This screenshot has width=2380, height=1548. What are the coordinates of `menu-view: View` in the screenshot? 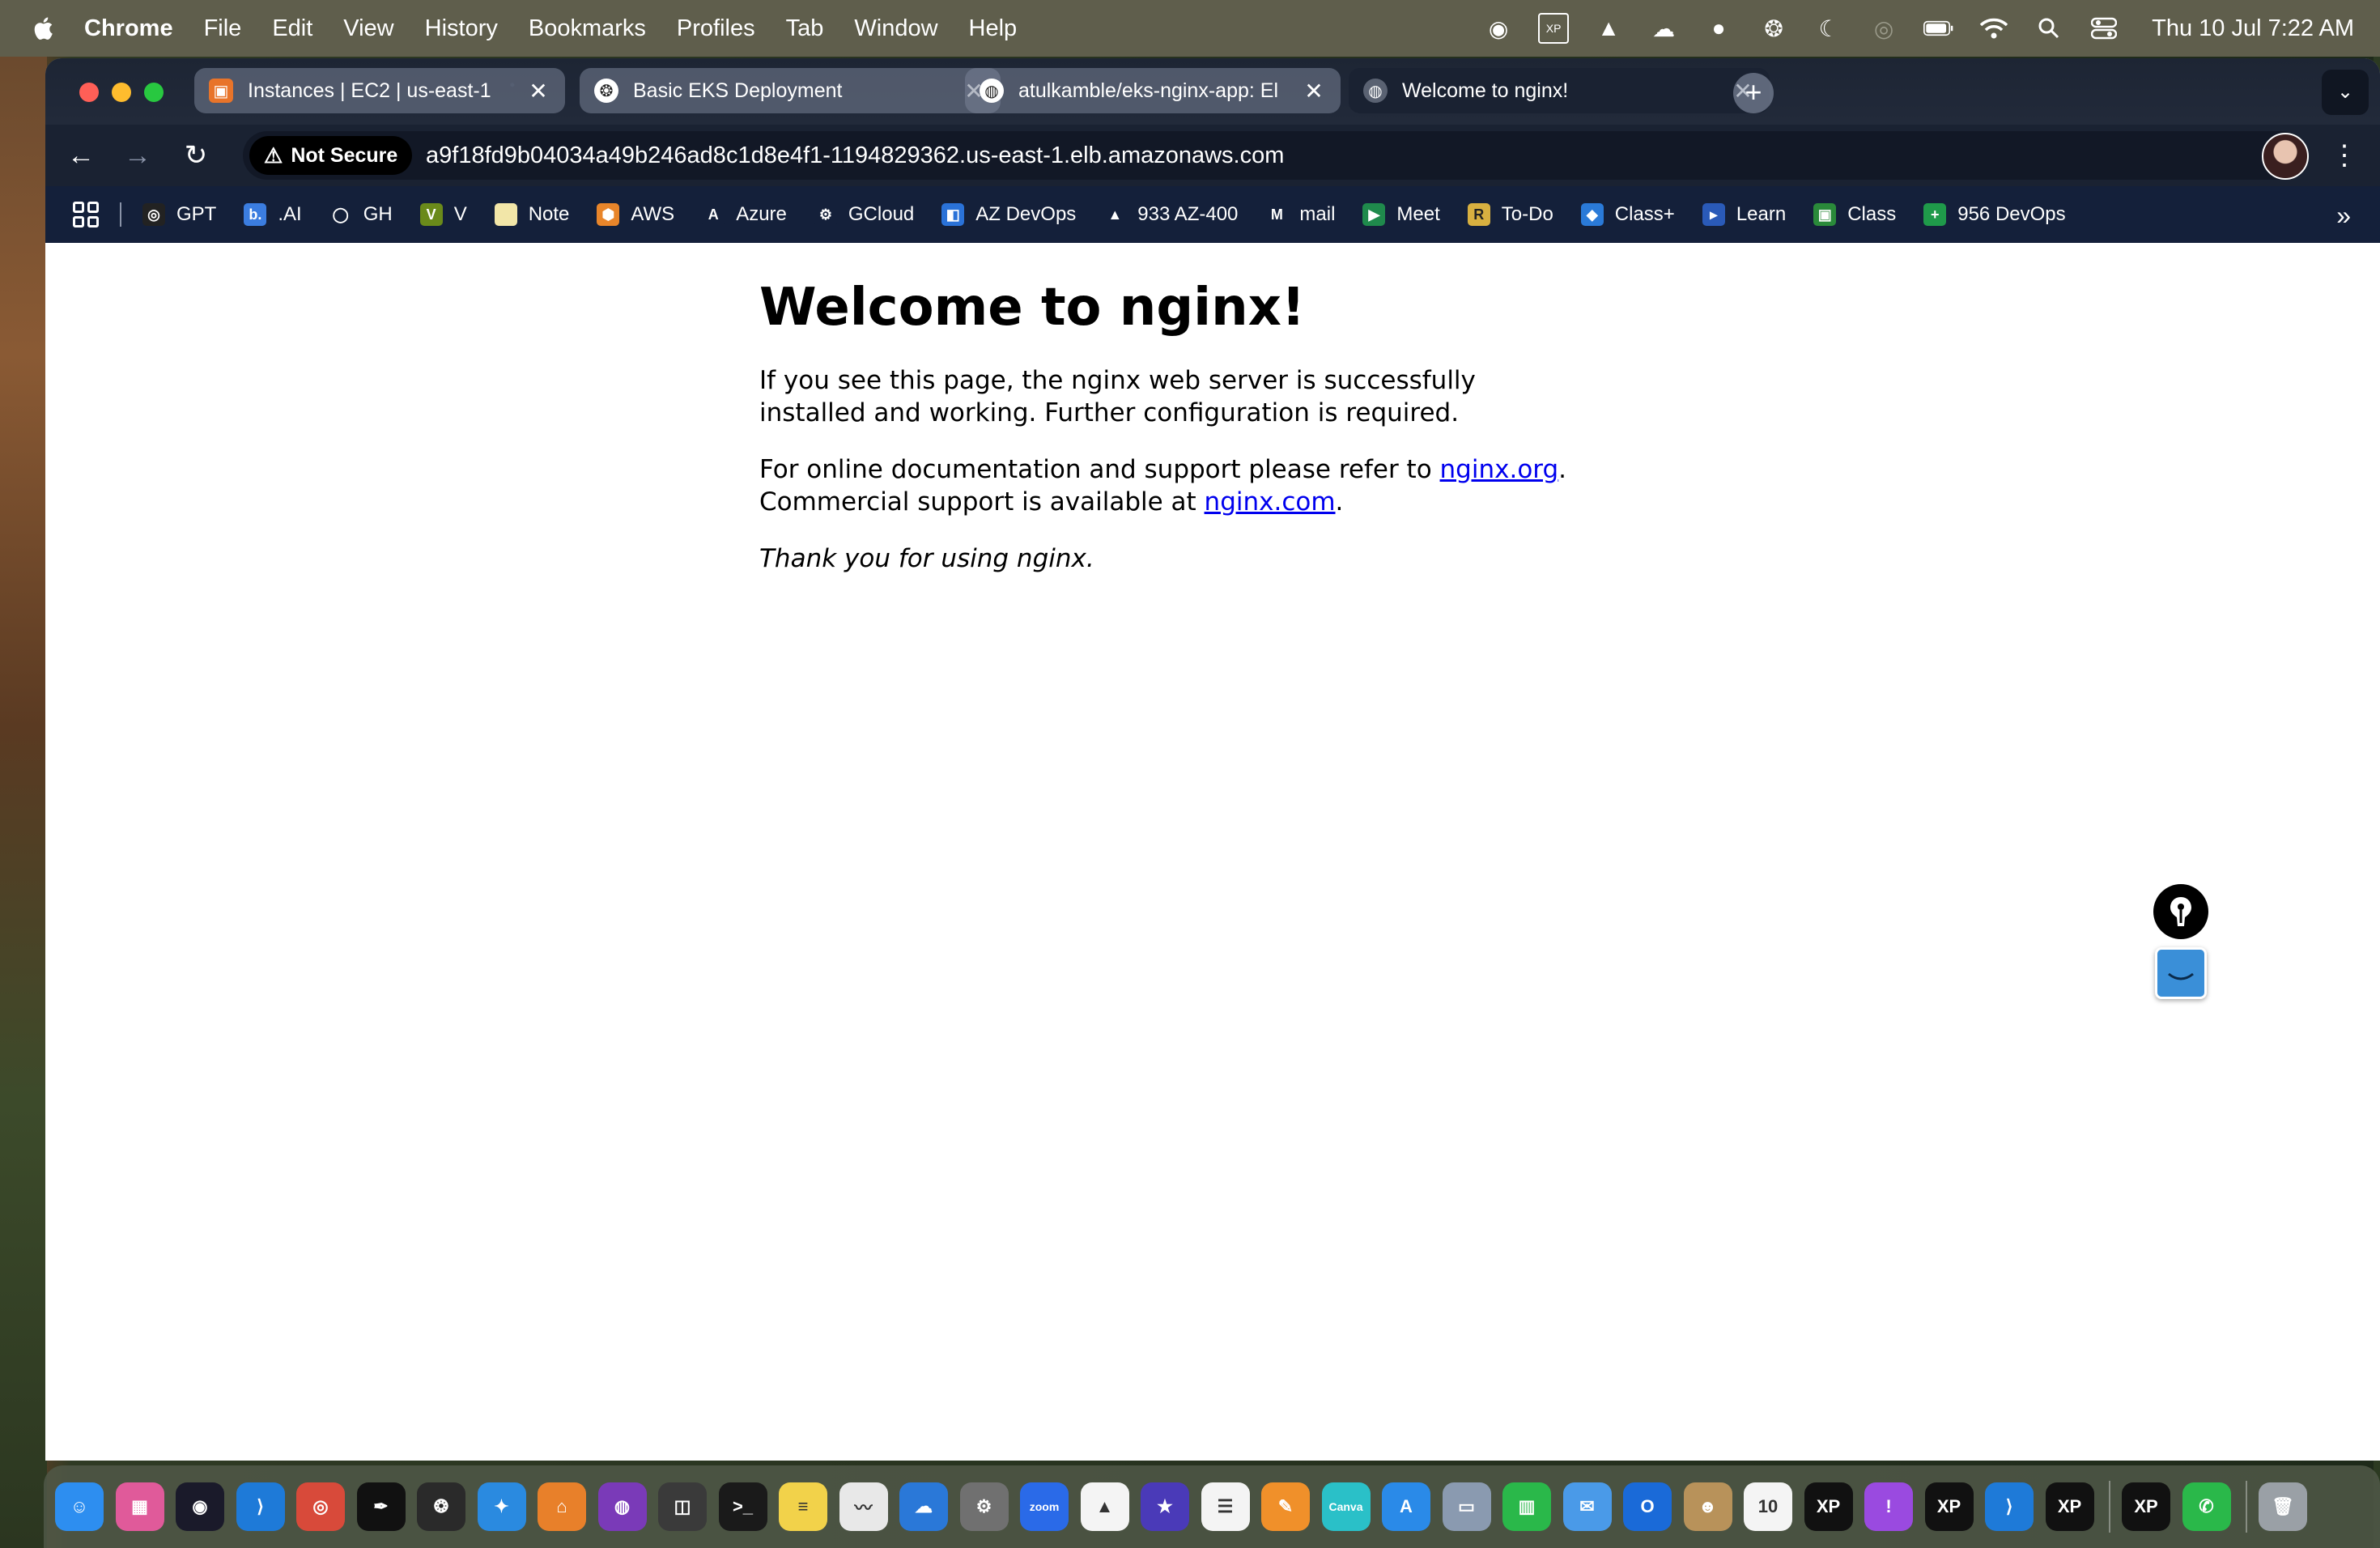 It's located at (368, 29).